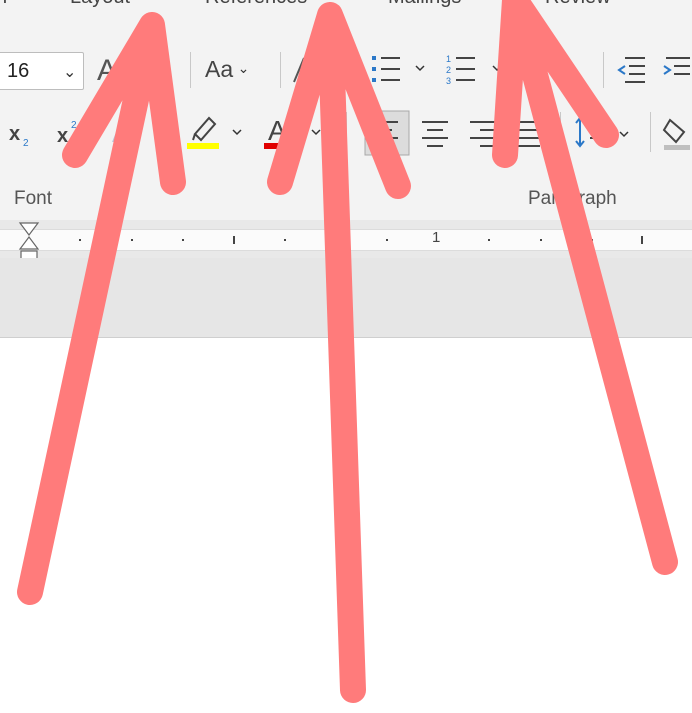 The image size is (692, 713). Describe the element at coordinates (677, 133) in the screenshot. I see `shading-icon` at that location.